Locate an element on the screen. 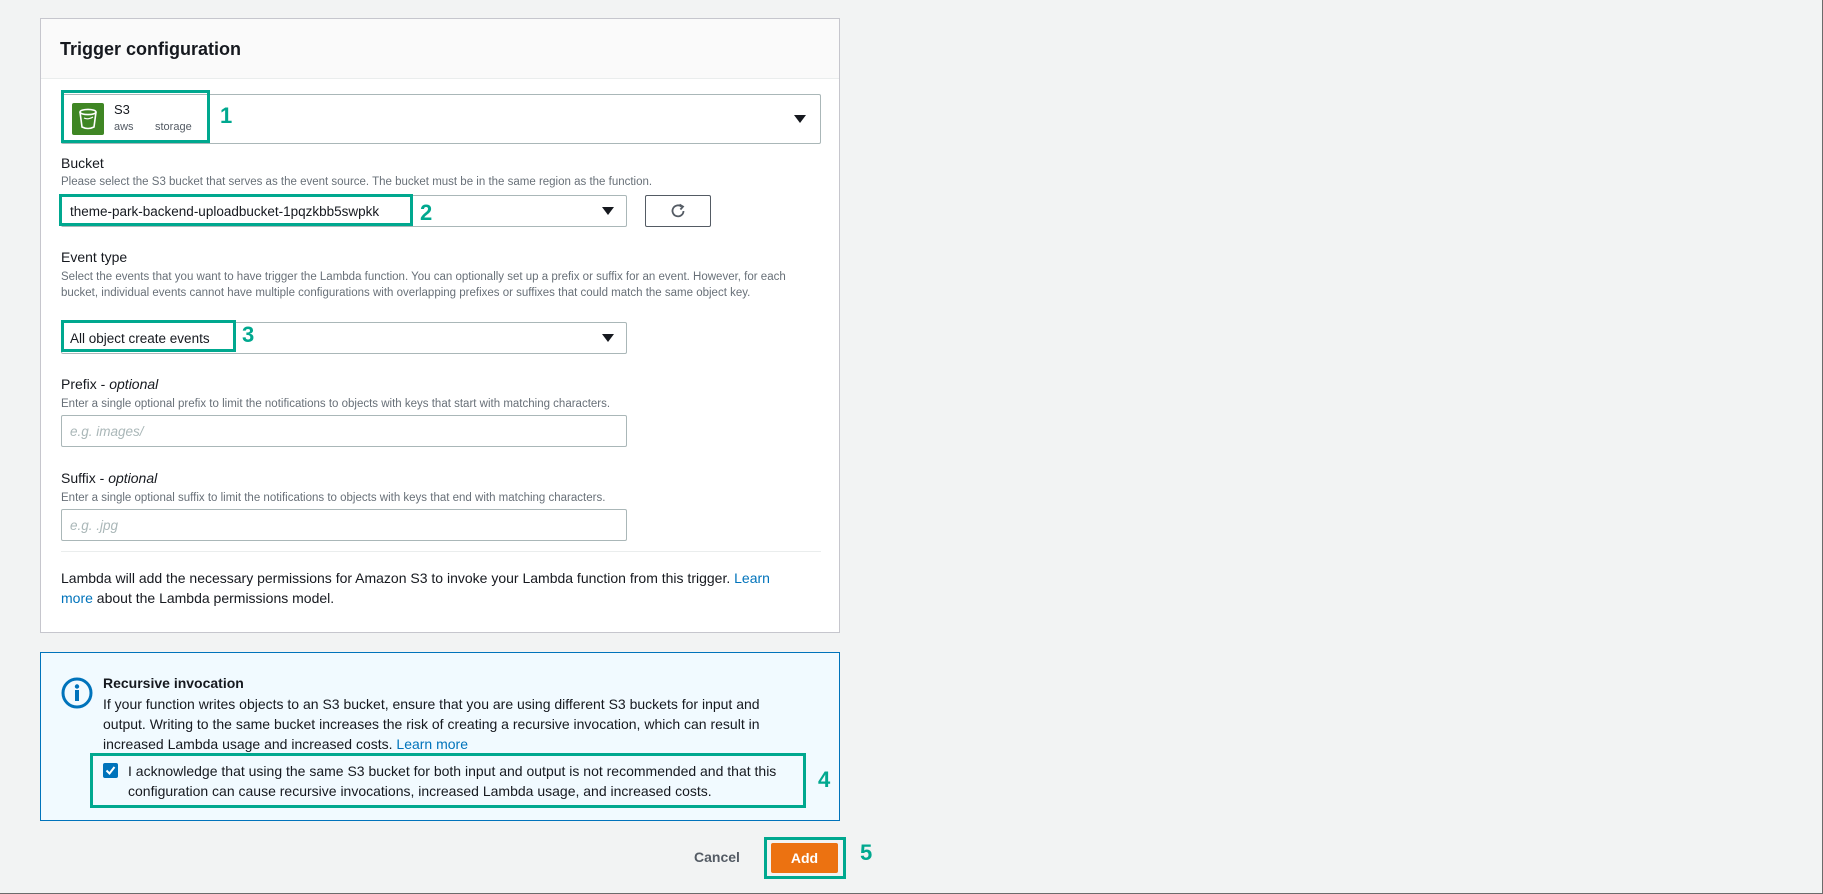 The height and width of the screenshot is (894, 1823). event-type-label: Event type is located at coordinates (94, 257).